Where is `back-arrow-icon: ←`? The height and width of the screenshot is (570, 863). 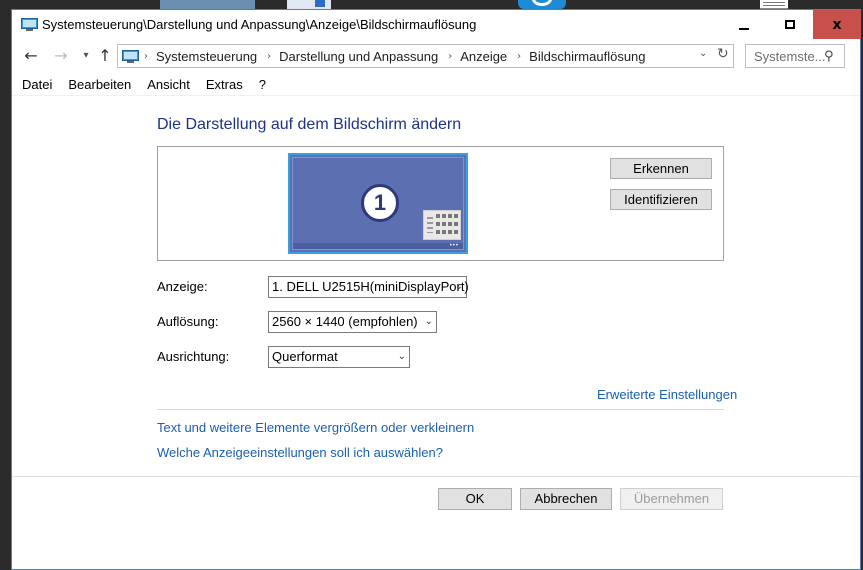 back-arrow-icon: ← is located at coordinates (31, 56).